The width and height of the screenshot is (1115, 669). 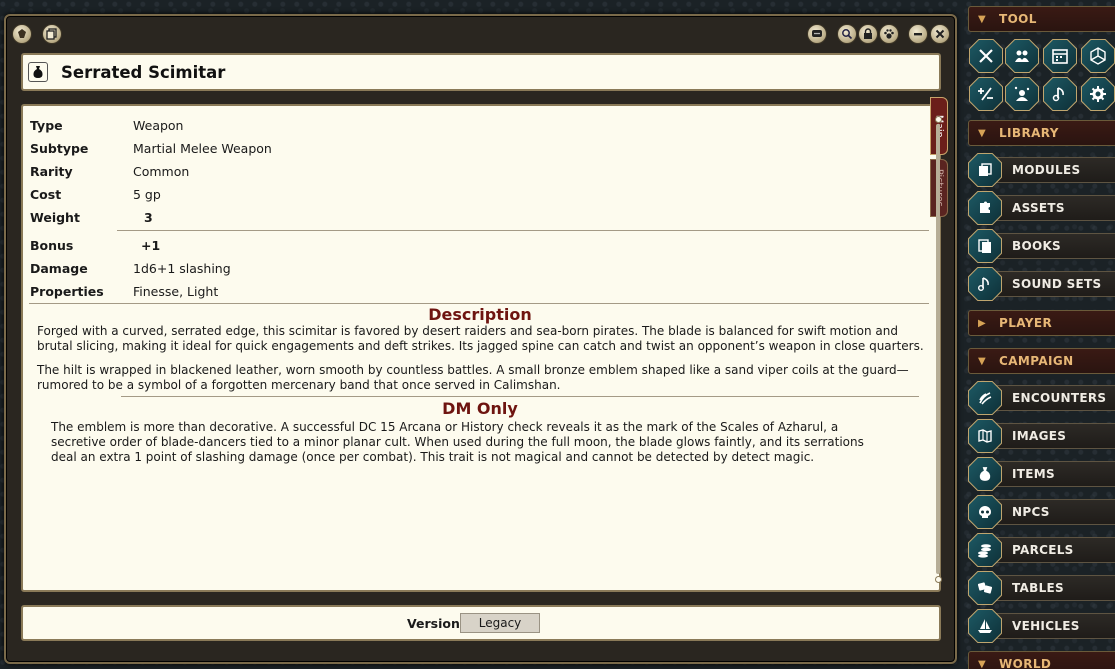 What do you see at coordinates (817, 34) in the screenshot?
I see `share-icon` at bounding box center [817, 34].